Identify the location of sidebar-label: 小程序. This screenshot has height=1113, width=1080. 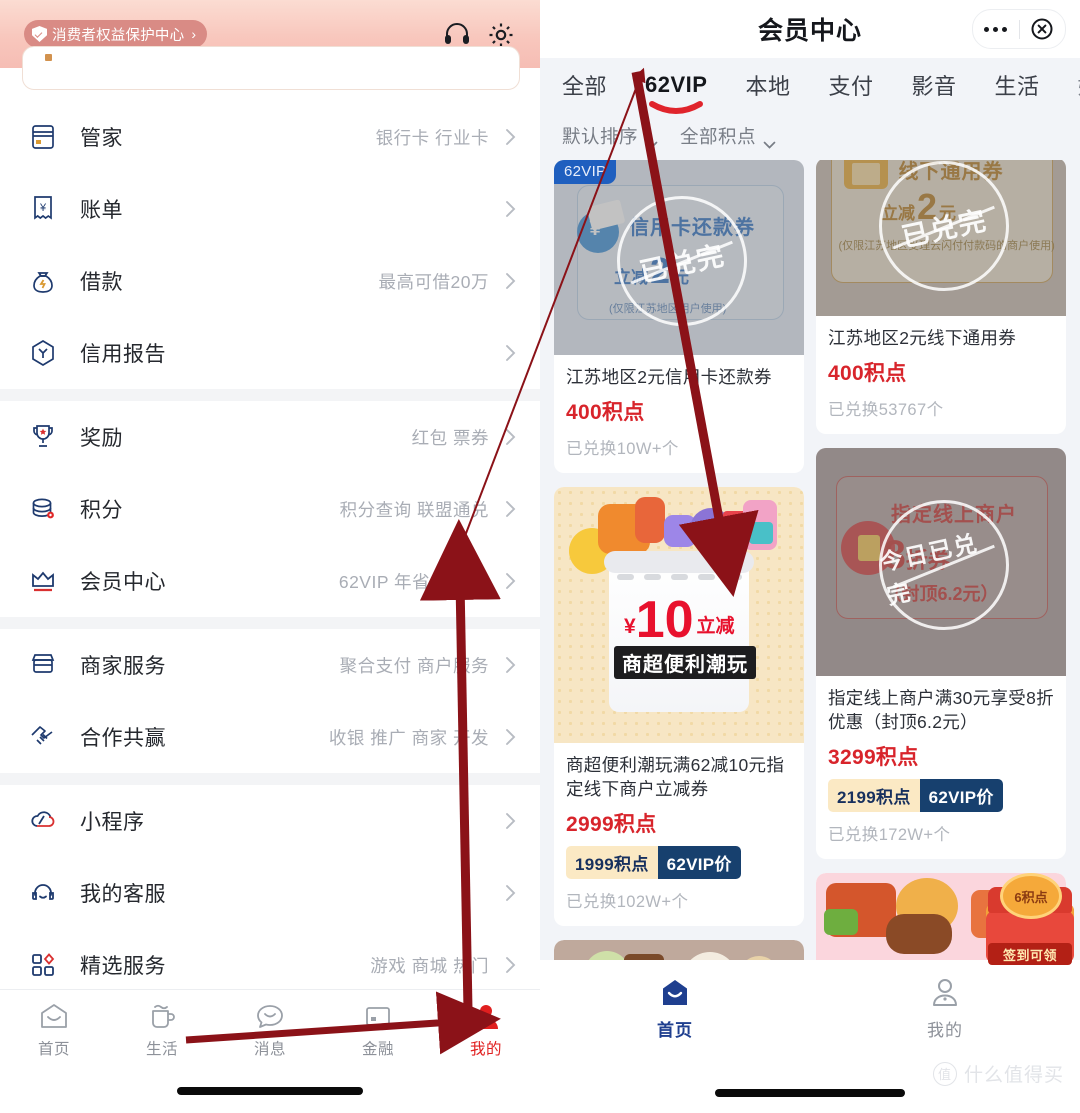
(112, 822).